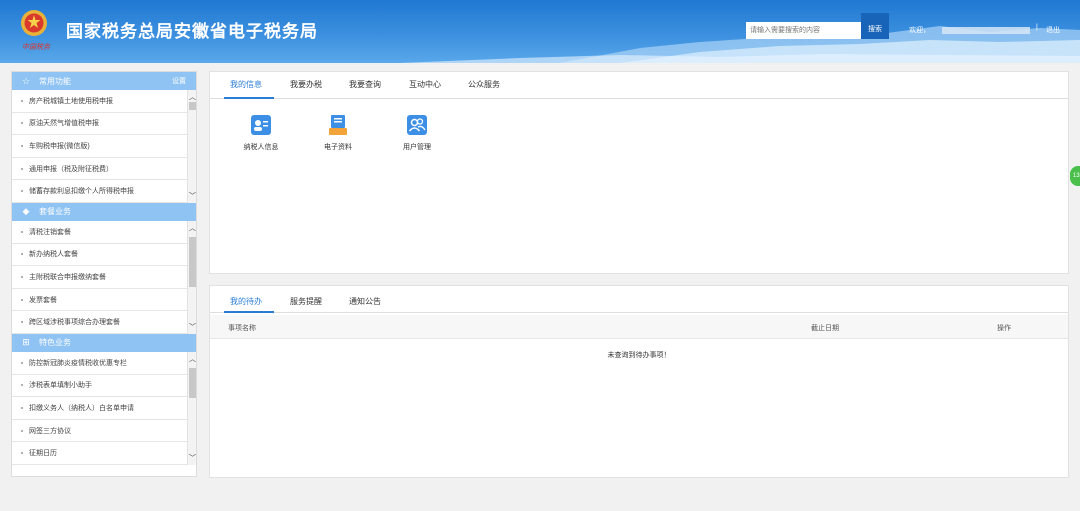 This screenshot has width=1080, height=511. I want to click on user-management-button: 用户管理, so click(417, 133).